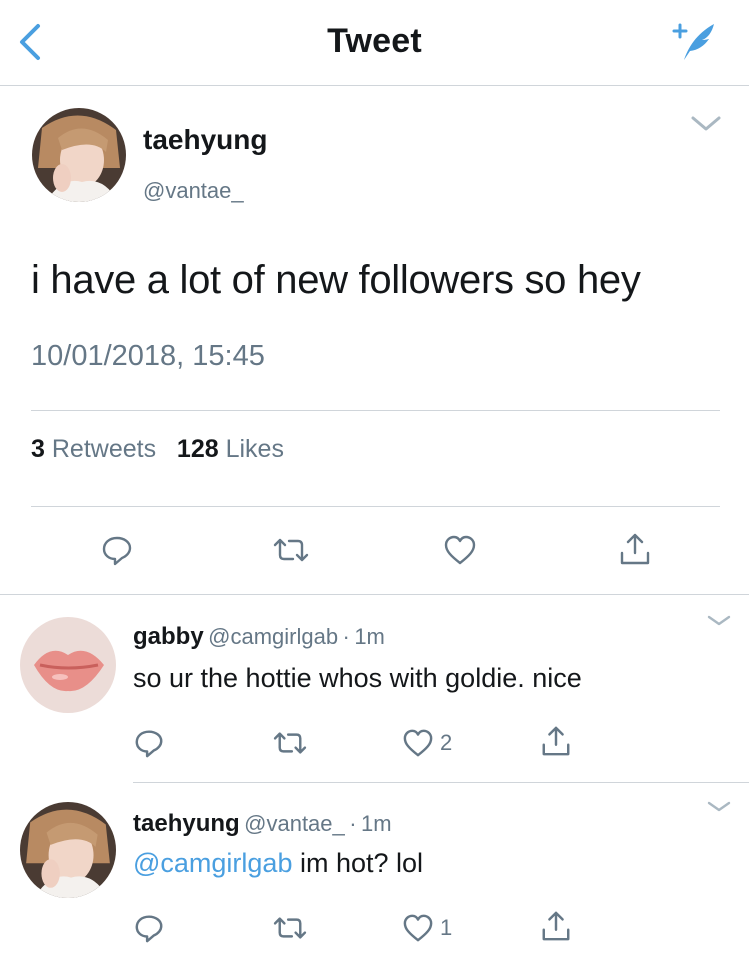  I want to click on reply-text: im hot? lol, so click(361, 863).